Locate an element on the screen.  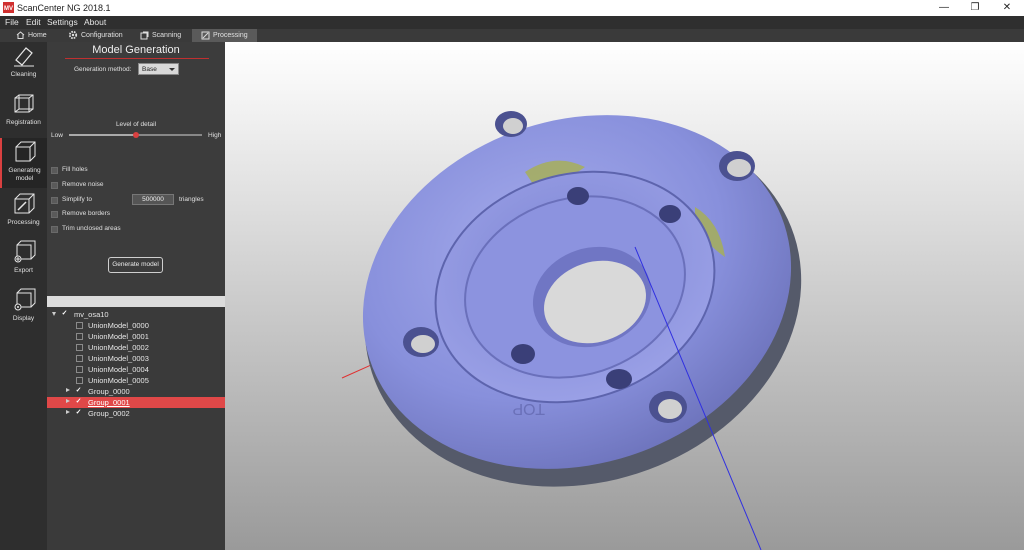
tree-item-union: UnionModel_0004 is located at coordinates (136, 369).